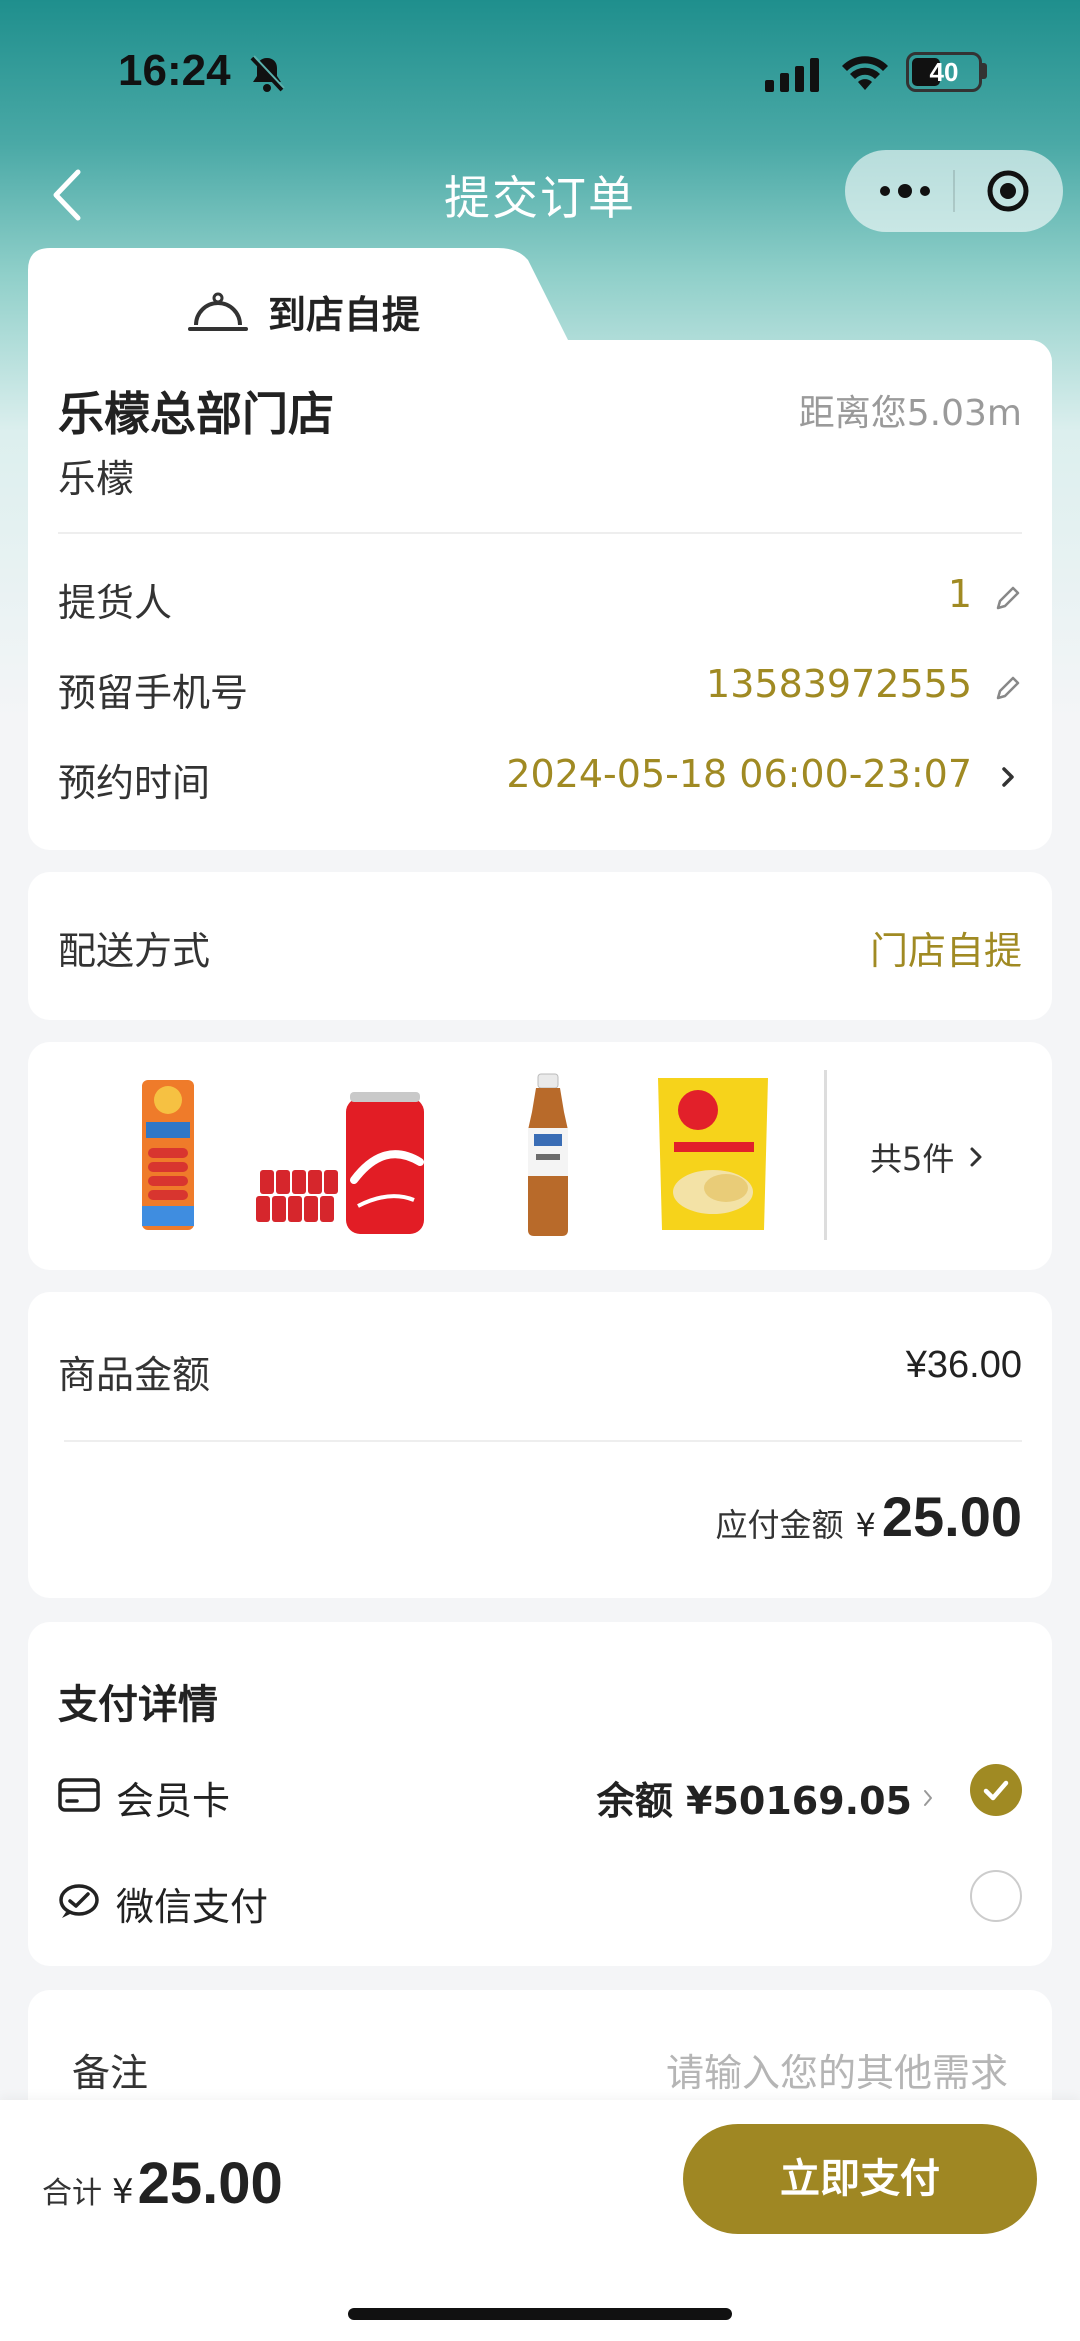 This screenshot has height=2341, width=1080. Describe the element at coordinates (174, 70) in the screenshot. I see `status-time: 16:24` at that location.